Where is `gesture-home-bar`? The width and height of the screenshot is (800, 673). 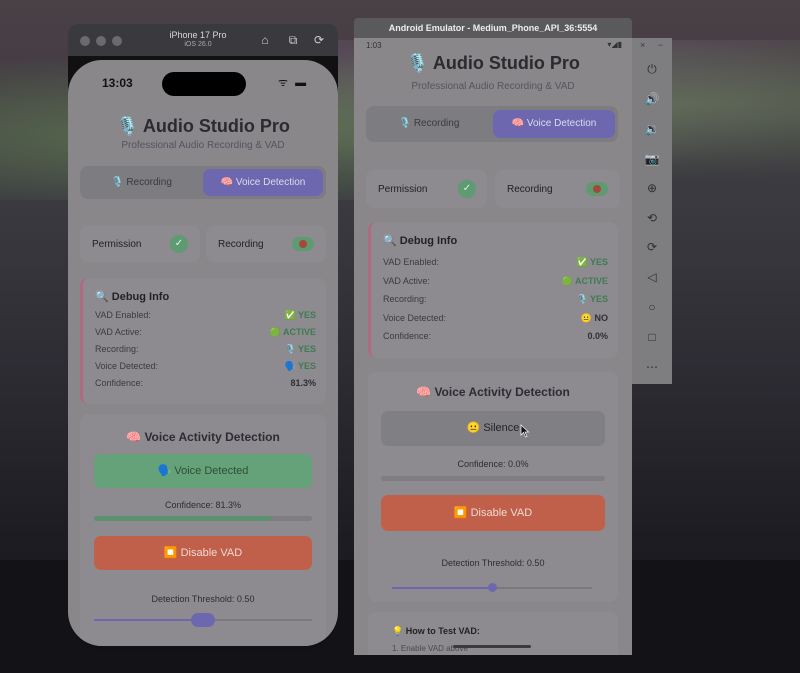
gesture-home-bar is located at coordinates (492, 646).